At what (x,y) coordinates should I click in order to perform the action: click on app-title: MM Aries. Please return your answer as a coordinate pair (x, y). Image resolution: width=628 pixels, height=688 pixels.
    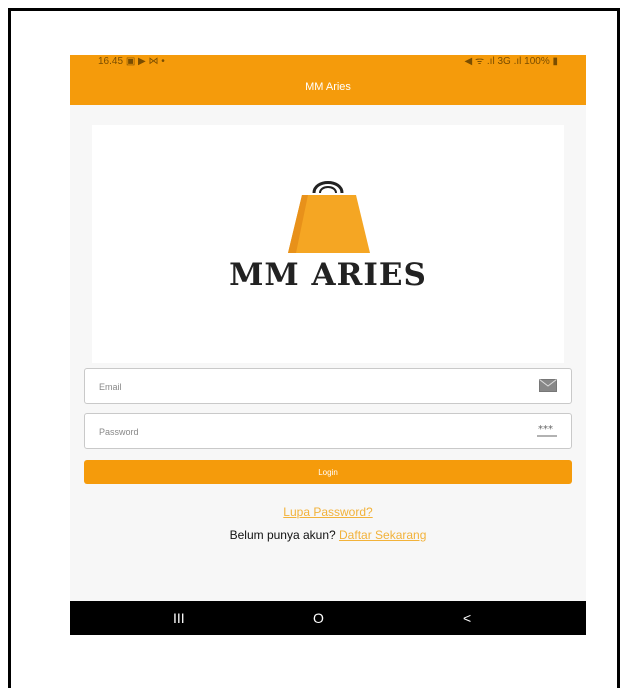
    Looking at the image, I should click on (328, 87).